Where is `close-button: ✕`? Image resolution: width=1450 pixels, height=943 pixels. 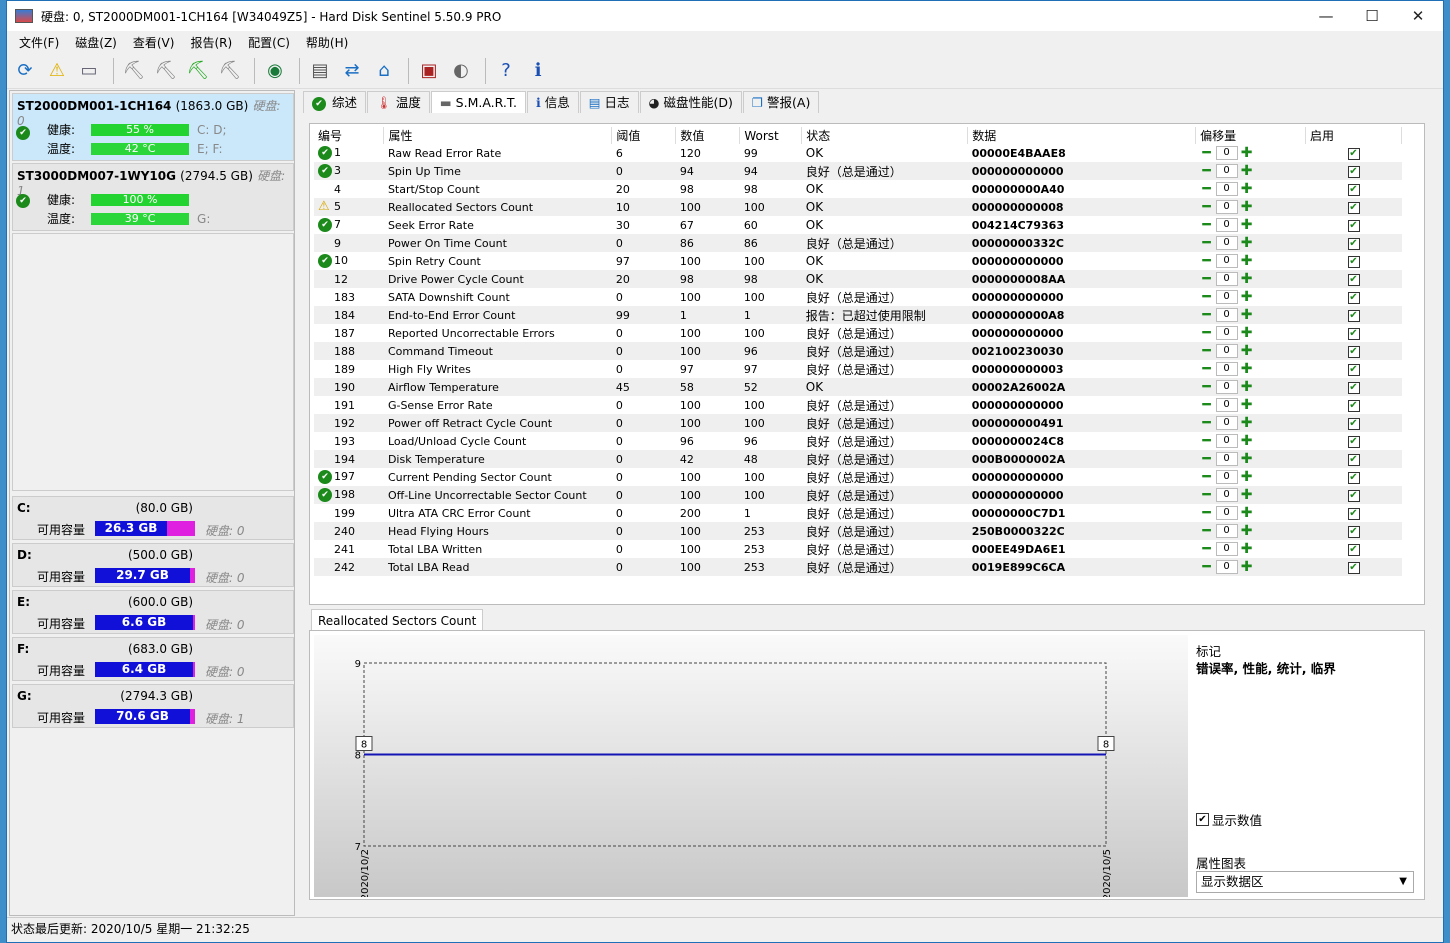 close-button: ✕ is located at coordinates (1418, 16).